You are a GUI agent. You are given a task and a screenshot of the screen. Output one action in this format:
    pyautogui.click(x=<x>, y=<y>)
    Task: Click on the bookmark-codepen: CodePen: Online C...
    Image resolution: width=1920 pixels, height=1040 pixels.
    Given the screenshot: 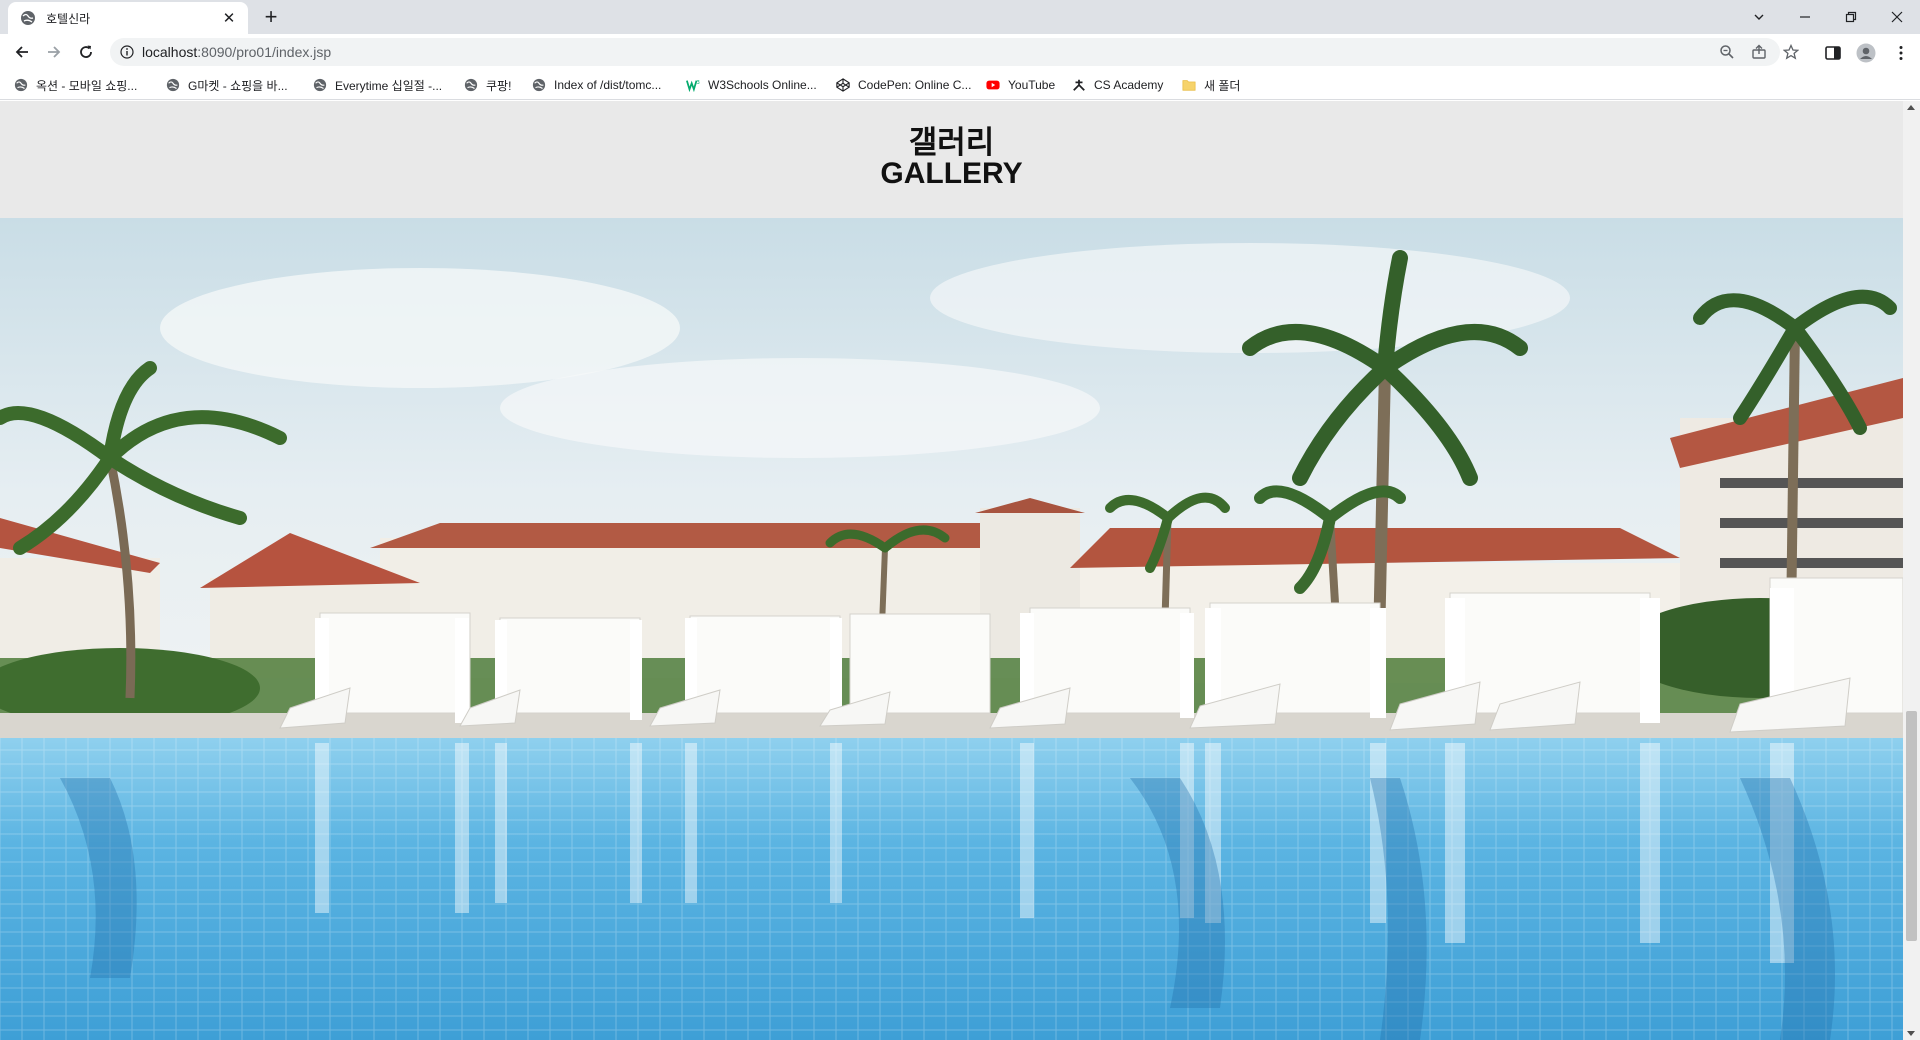 What is the action you would take?
    pyautogui.click(x=903, y=85)
    